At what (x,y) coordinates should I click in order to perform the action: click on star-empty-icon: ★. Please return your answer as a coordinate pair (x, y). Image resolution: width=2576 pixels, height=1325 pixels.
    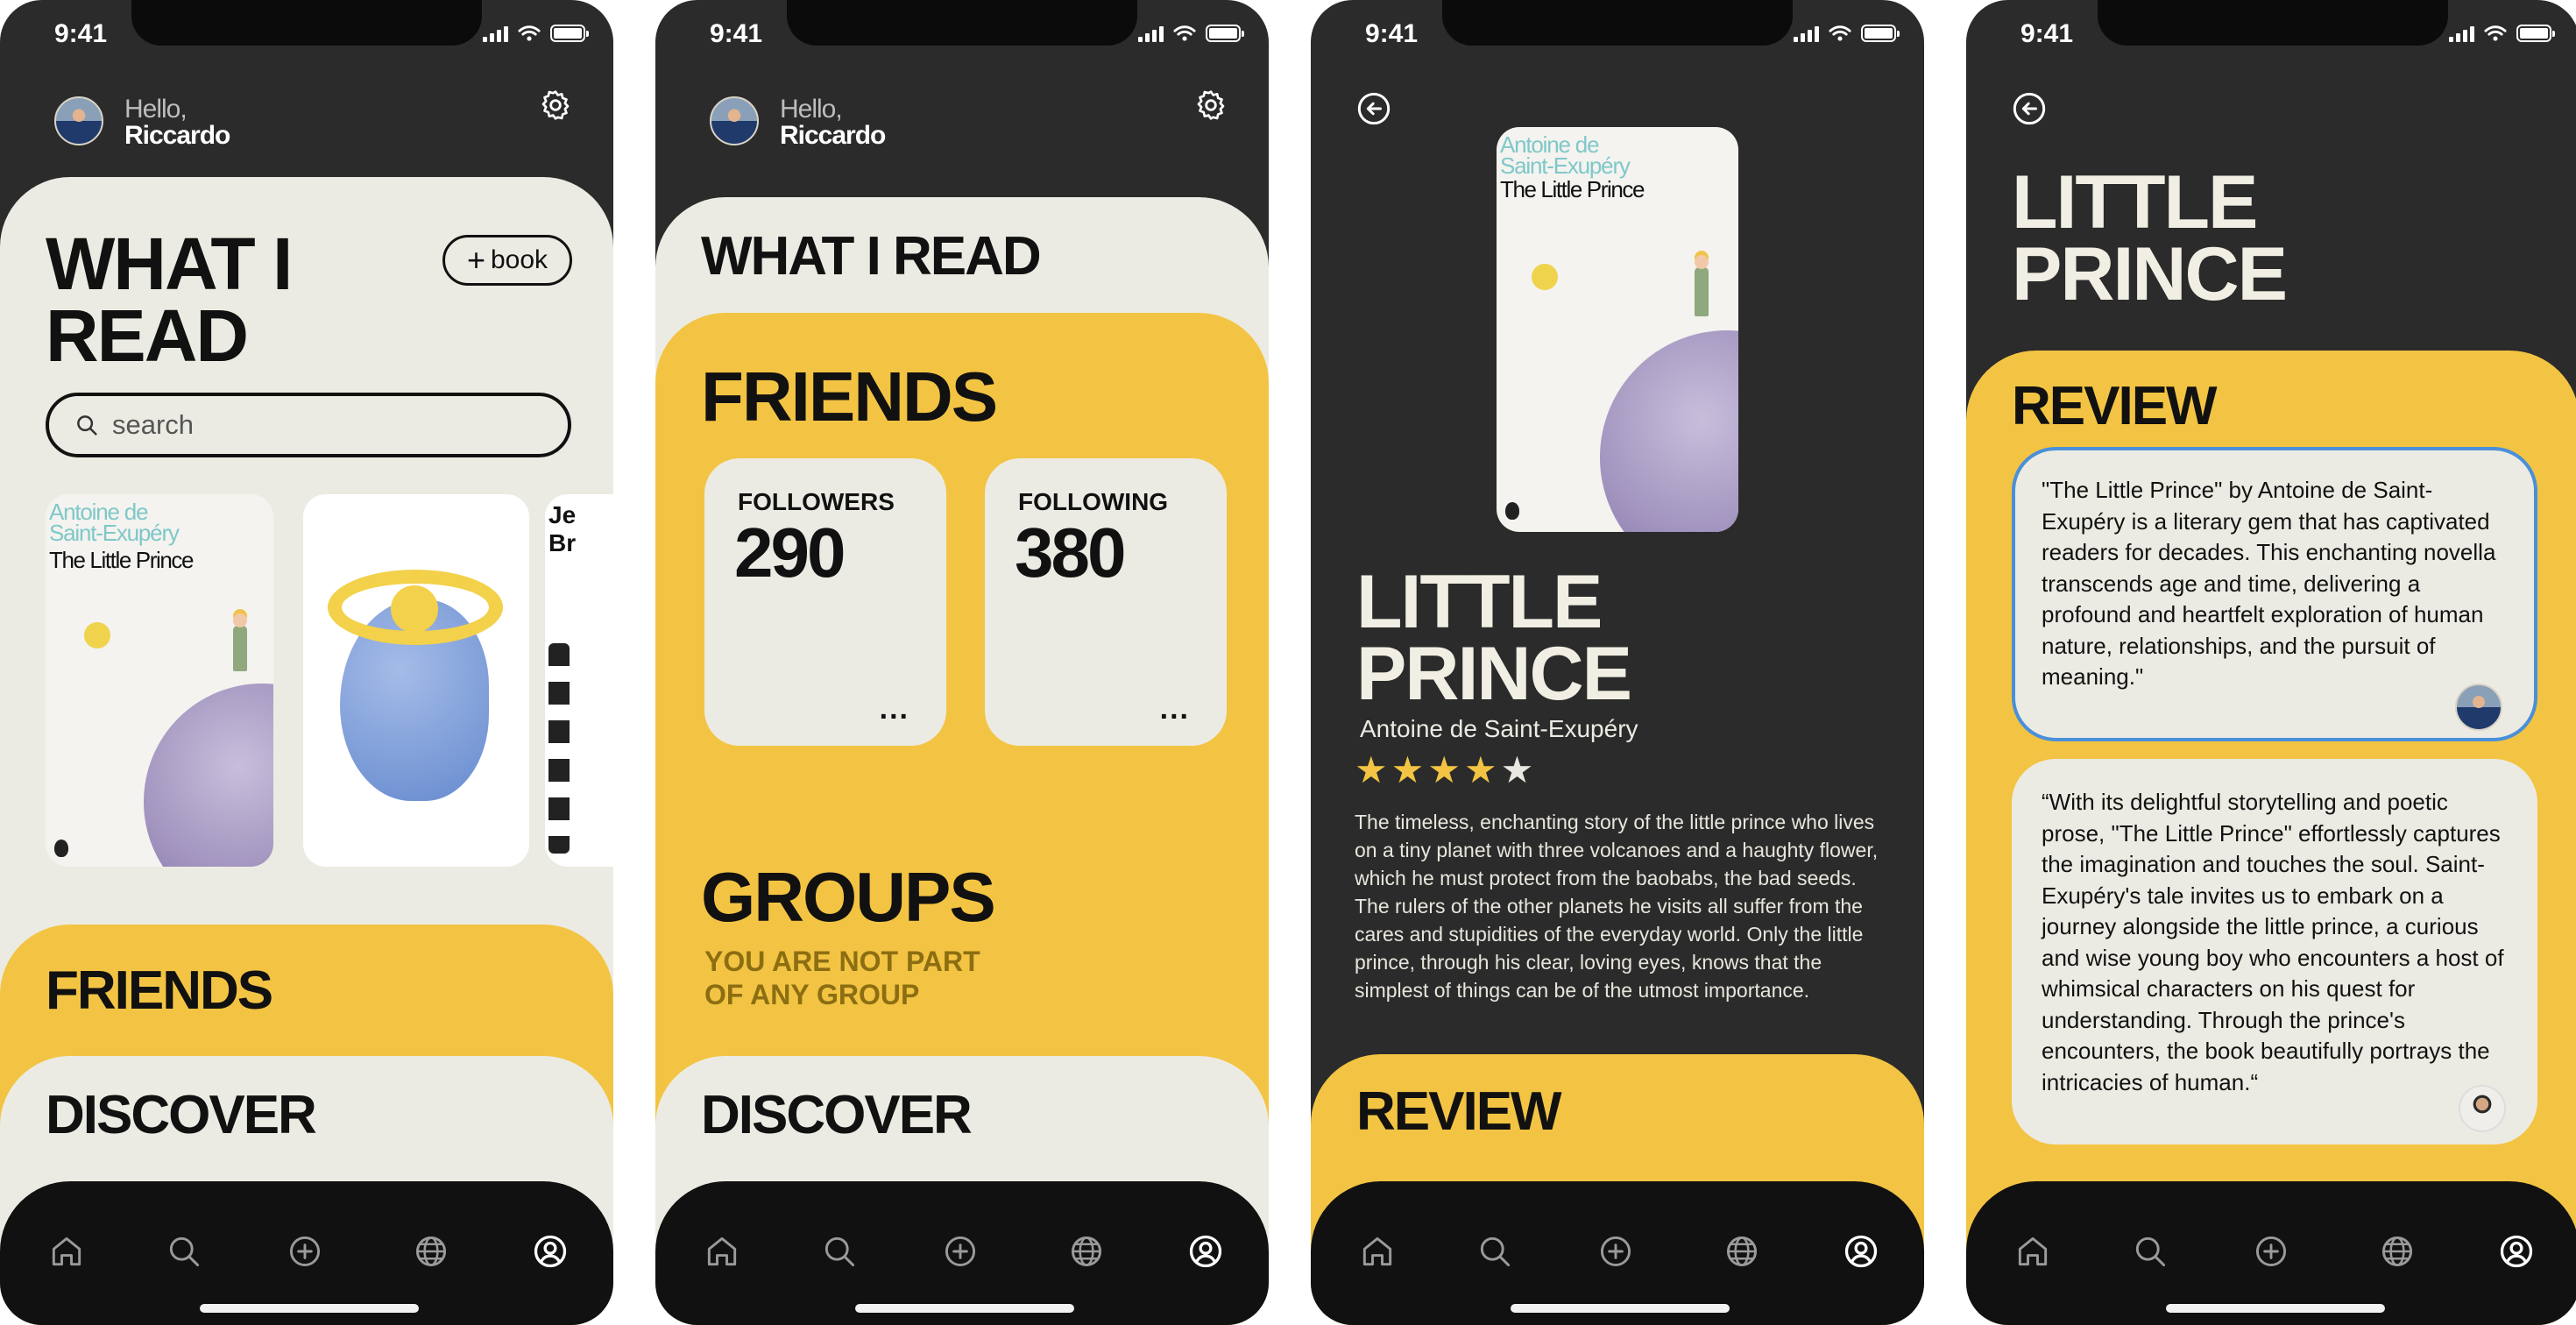
    Looking at the image, I should click on (1517, 770).